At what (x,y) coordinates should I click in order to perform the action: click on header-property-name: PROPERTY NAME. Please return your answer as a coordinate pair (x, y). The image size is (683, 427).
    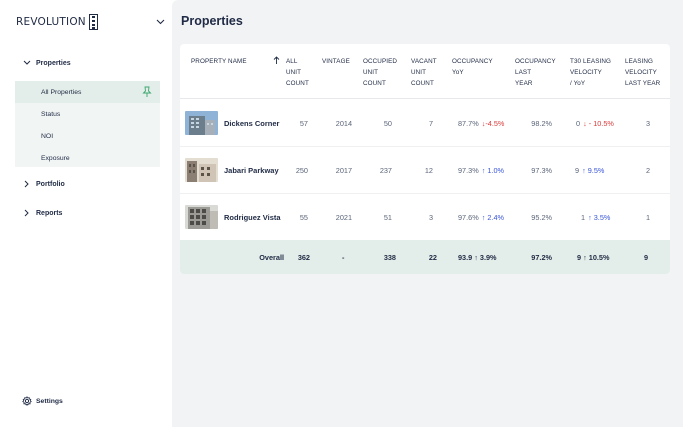
    Looking at the image, I should click on (219, 61).